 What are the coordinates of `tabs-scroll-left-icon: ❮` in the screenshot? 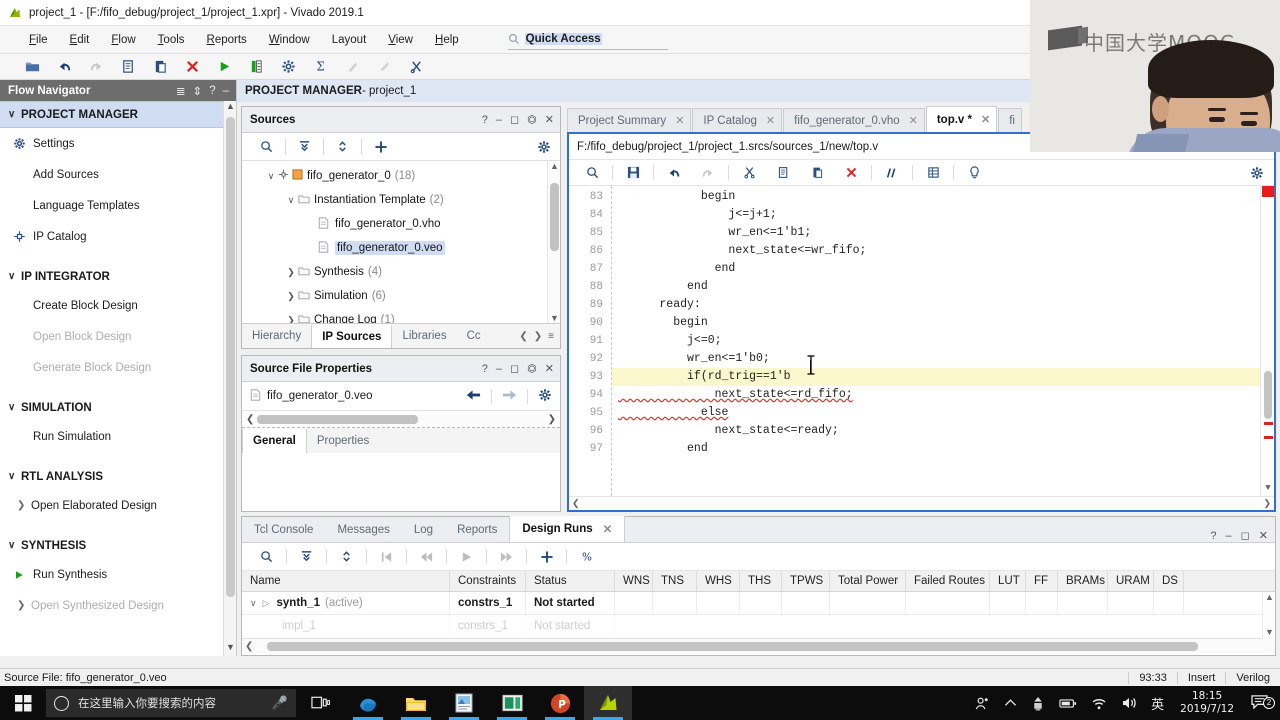 It's located at (523, 336).